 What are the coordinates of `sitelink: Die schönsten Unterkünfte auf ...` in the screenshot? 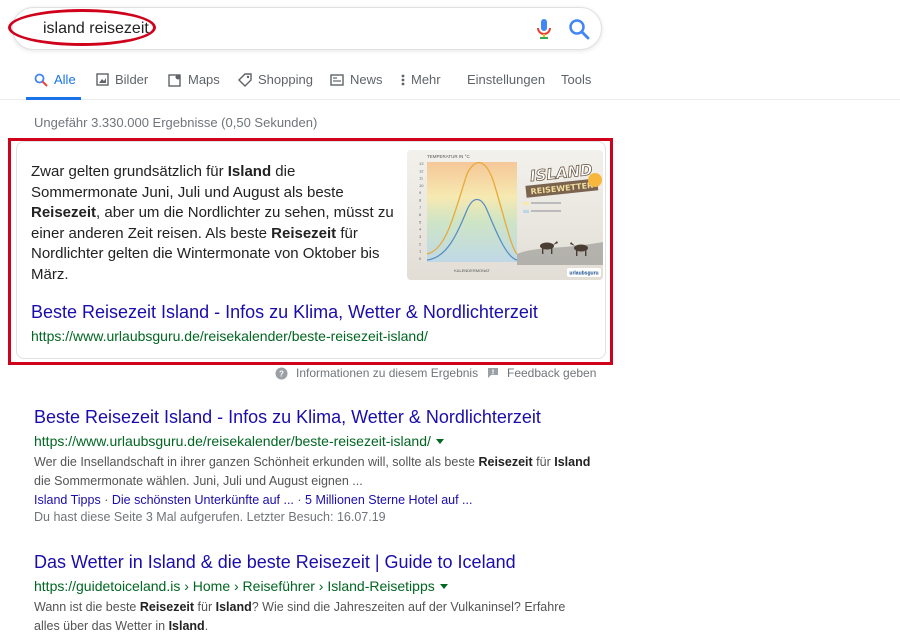 It's located at (203, 500).